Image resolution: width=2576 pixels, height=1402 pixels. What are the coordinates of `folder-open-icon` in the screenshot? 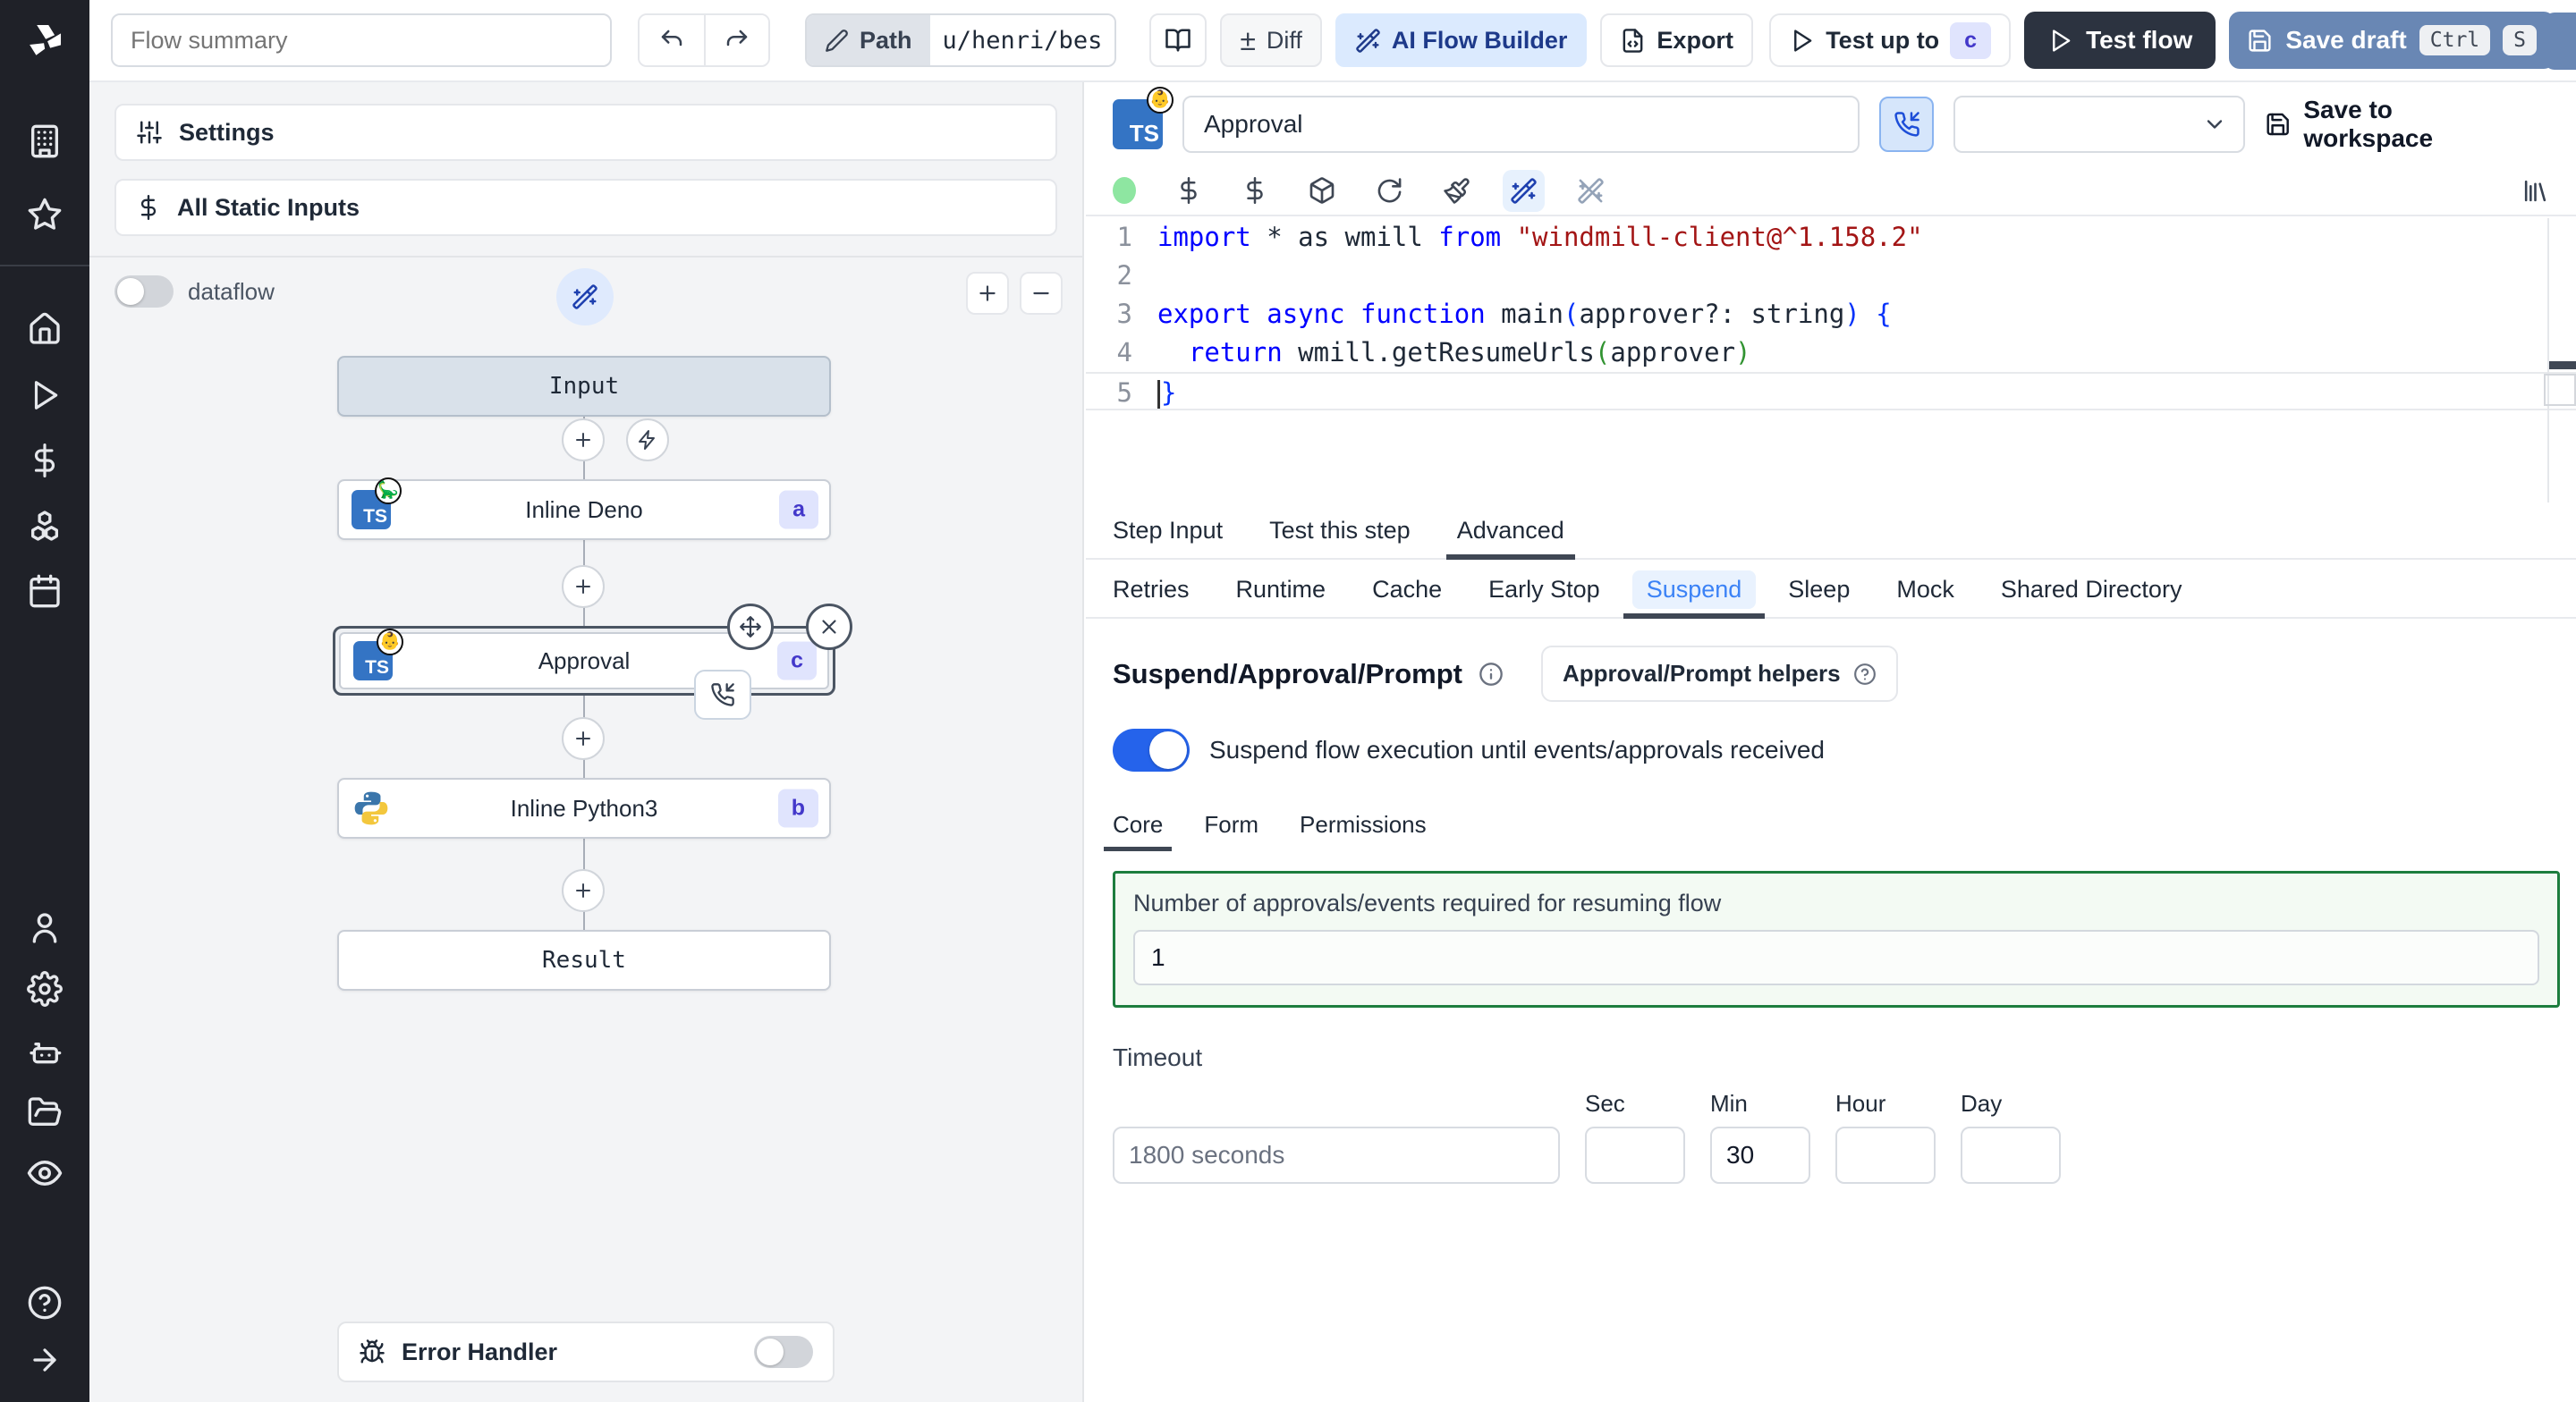 It's located at (45, 1112).